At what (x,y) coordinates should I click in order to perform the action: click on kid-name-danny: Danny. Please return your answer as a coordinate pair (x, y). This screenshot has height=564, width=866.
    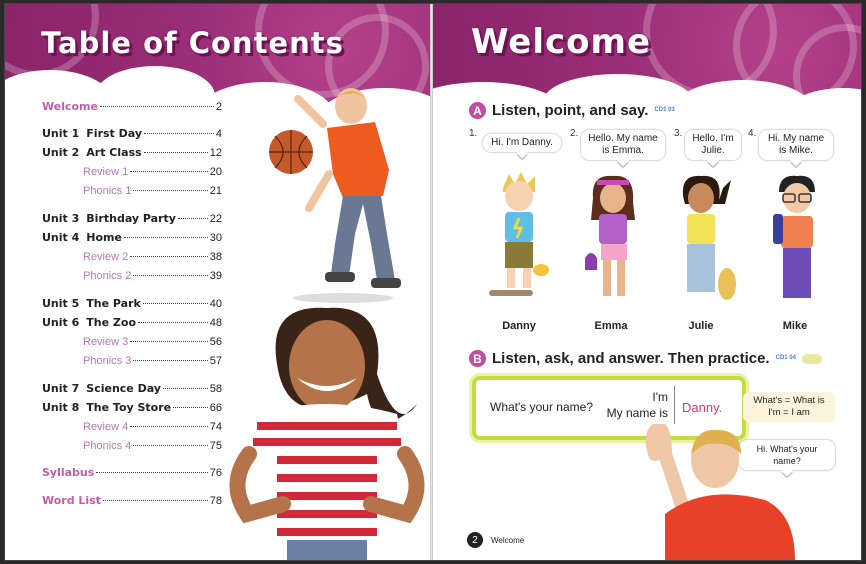
    Looking at the image, I should click on (519, 326).